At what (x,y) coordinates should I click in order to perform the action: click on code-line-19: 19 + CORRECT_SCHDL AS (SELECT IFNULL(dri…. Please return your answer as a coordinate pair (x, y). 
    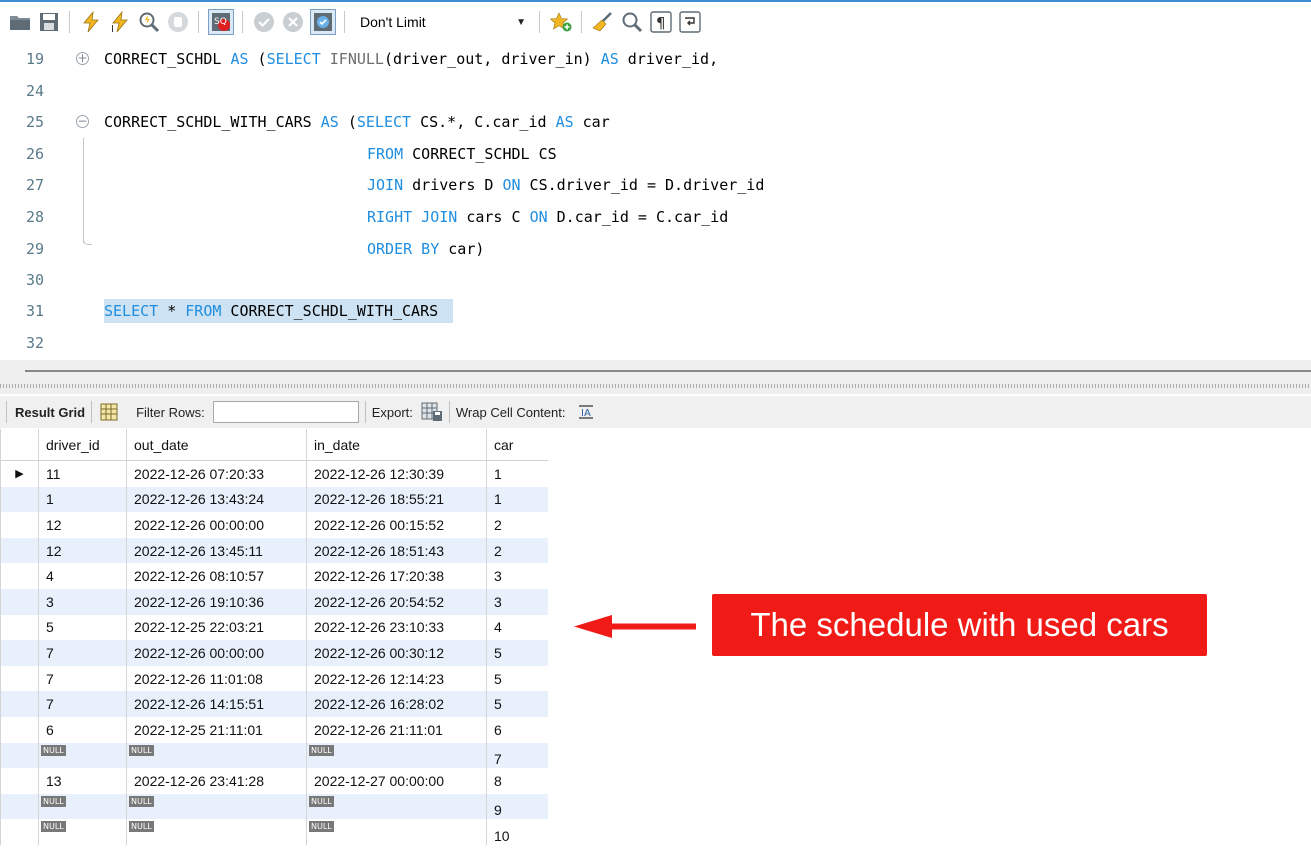
    Looking at the image, I should click on (655, 60).